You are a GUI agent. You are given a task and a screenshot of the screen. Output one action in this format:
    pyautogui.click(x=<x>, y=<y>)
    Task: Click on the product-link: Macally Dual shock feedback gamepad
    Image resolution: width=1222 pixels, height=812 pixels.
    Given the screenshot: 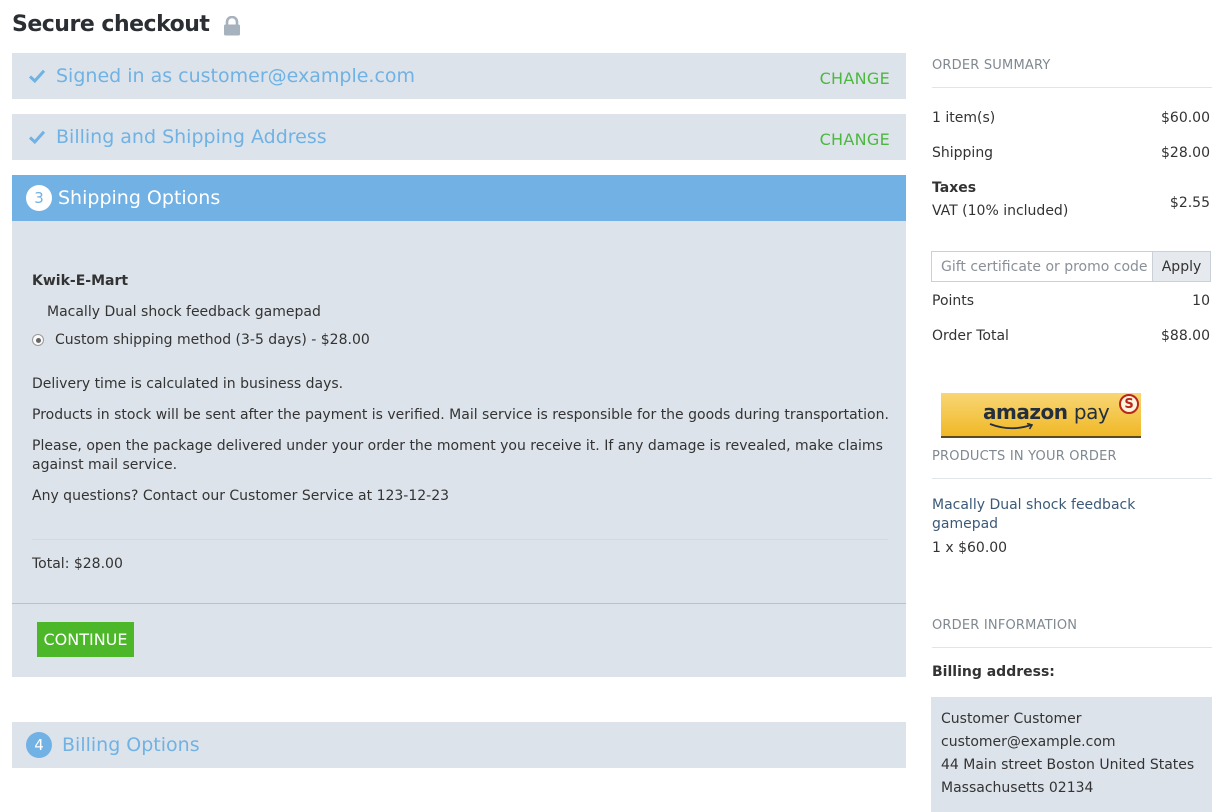 What is the action you would take?
    pyautogui.click(x=1037, y=515)
    